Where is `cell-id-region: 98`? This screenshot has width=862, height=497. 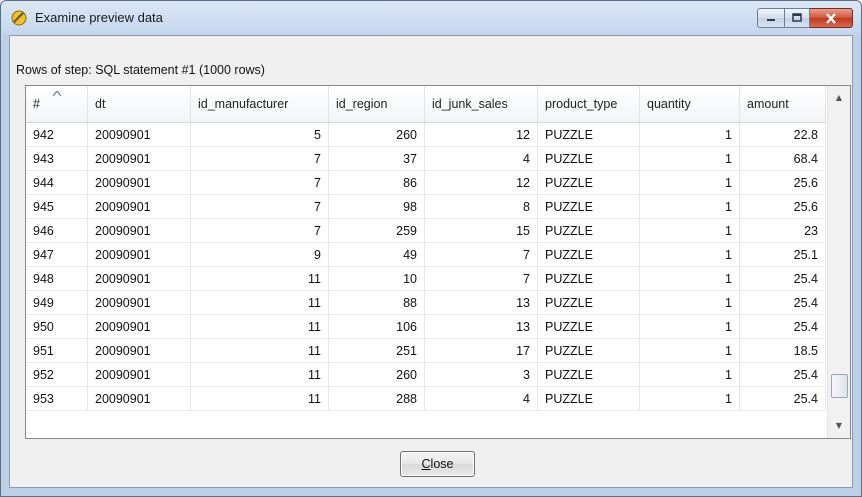
cell-id-region: 98 is located at coordinates (377, 207).